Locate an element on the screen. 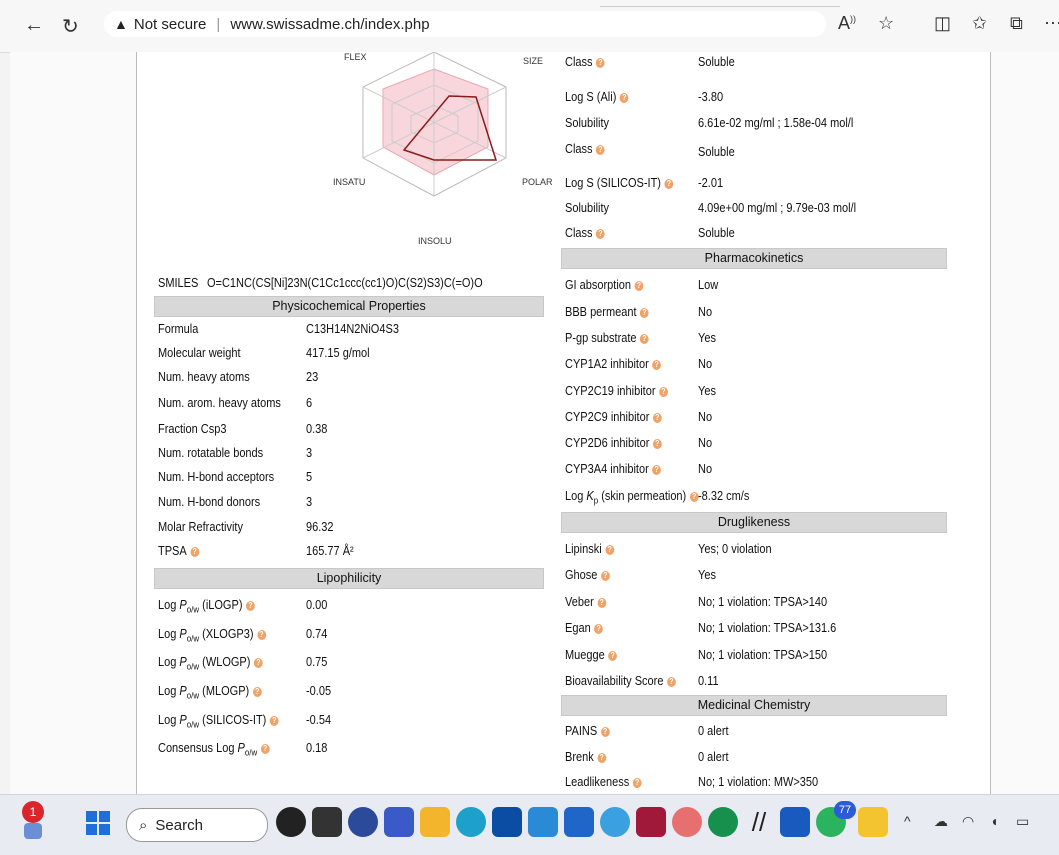 This screenshot has height=855, width=1059. start-icon is located at coordinates (98, 823).